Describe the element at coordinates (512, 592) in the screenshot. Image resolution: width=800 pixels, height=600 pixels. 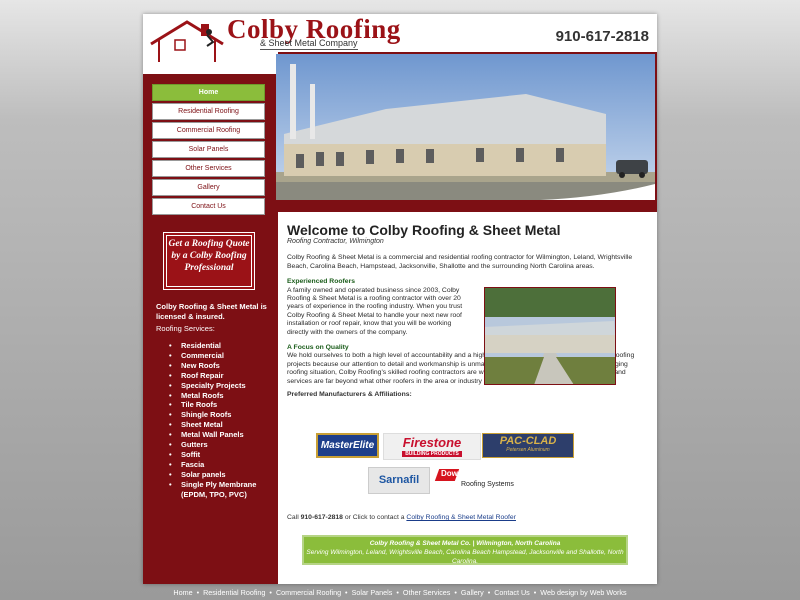
I see `bottom-nav-contact: Contact Us` at that location.